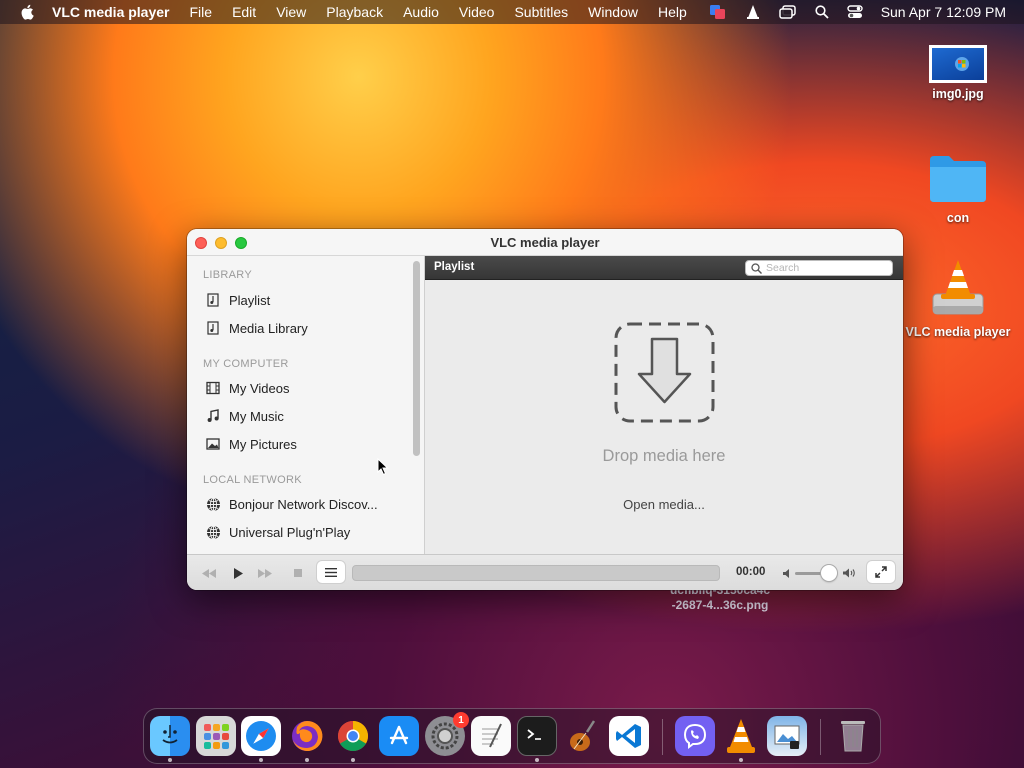 Image resolution: width=1024 pixels, height=768 pixels. What do you see at coordinates (512, 736) in the screenshot?
I see `dock: 1` at bounding box center [512, 736].